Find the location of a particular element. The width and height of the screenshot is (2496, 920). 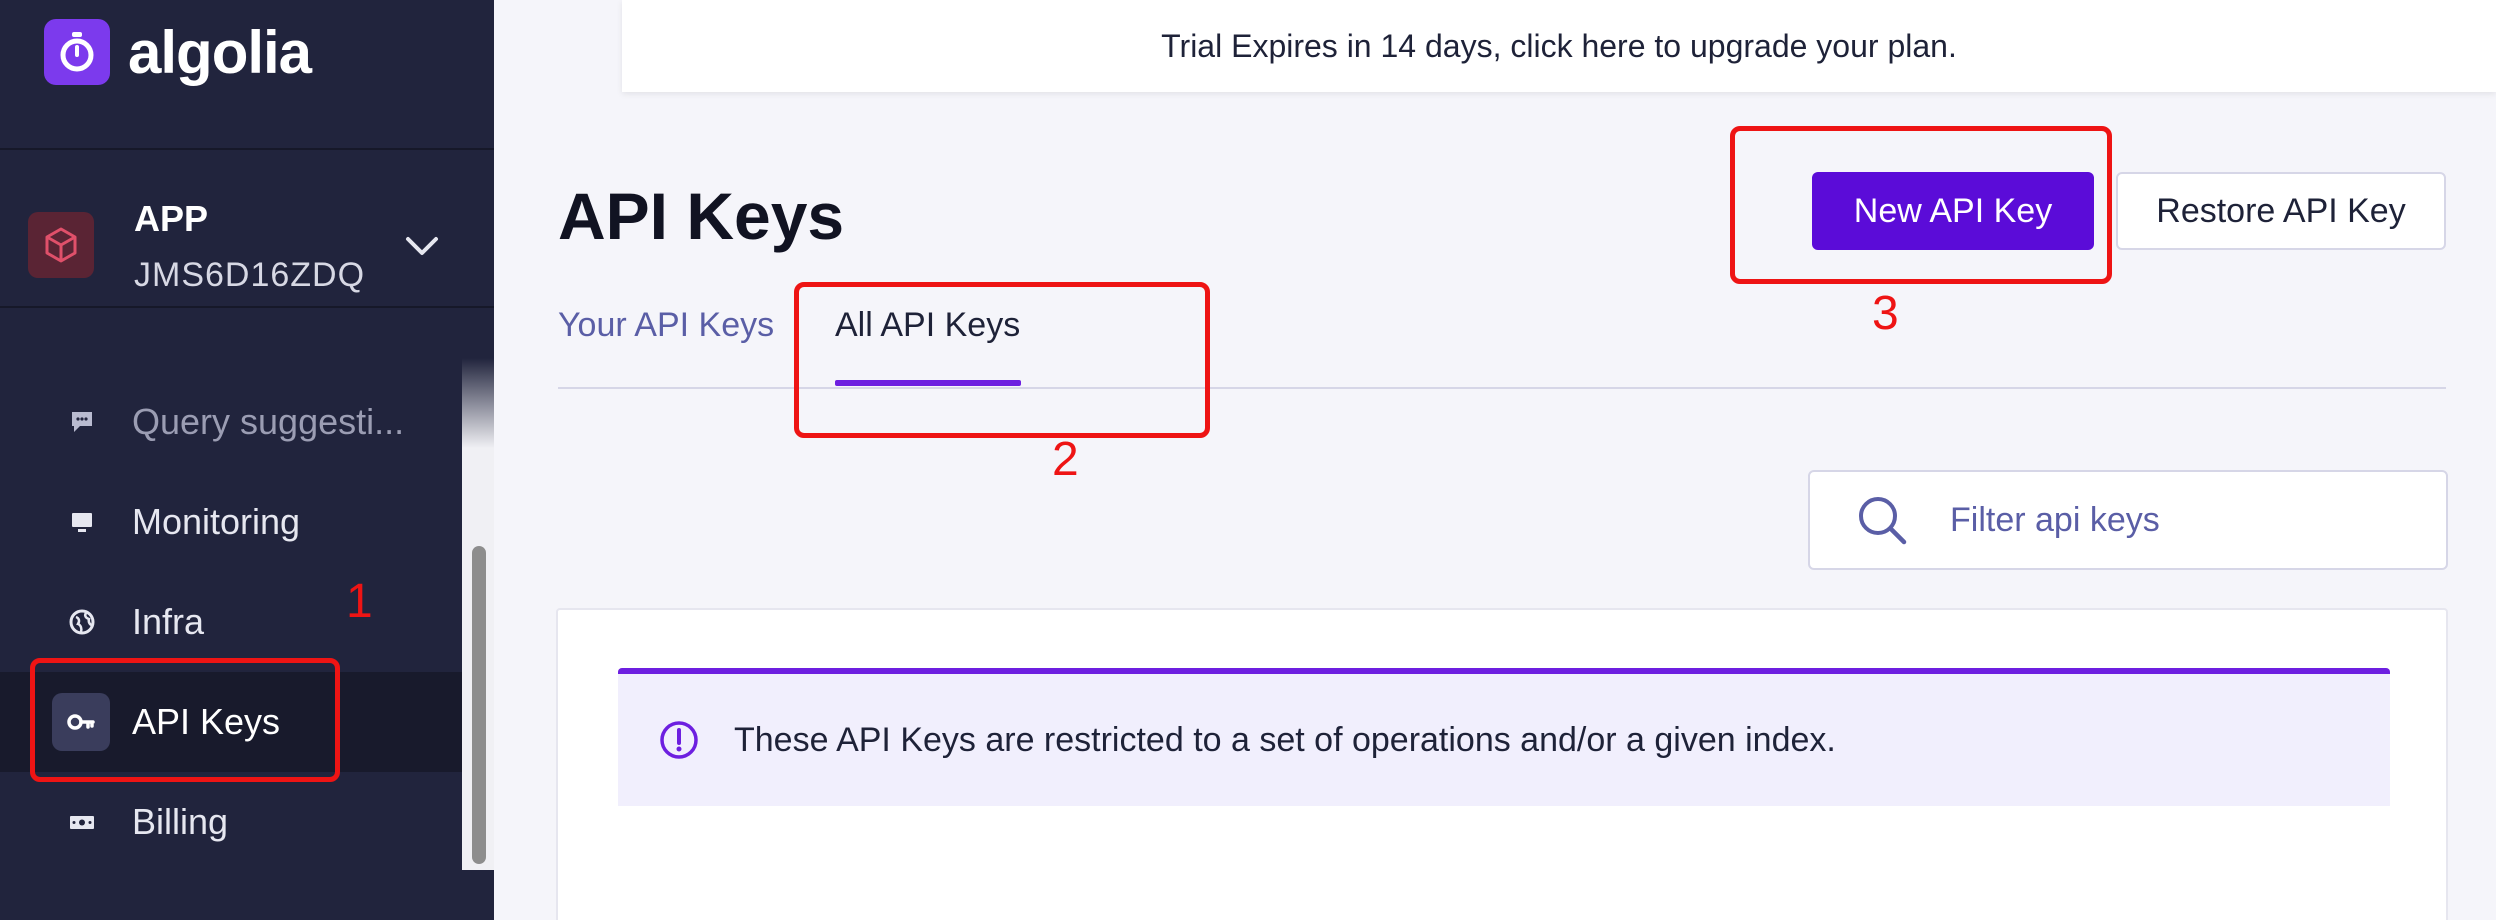

cube-icon is located at coordinates (61, 245).